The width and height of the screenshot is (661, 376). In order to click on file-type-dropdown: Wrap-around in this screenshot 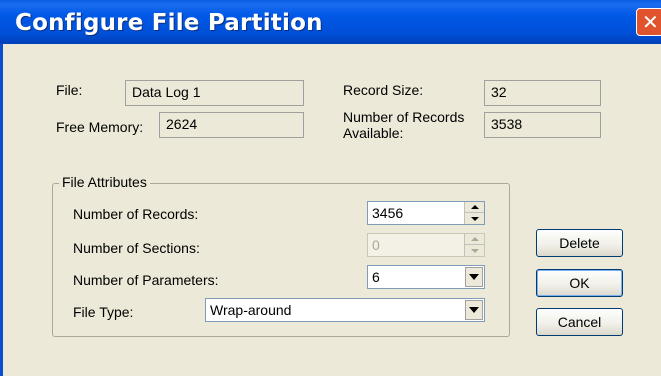, I will do `click(345, 310)`.